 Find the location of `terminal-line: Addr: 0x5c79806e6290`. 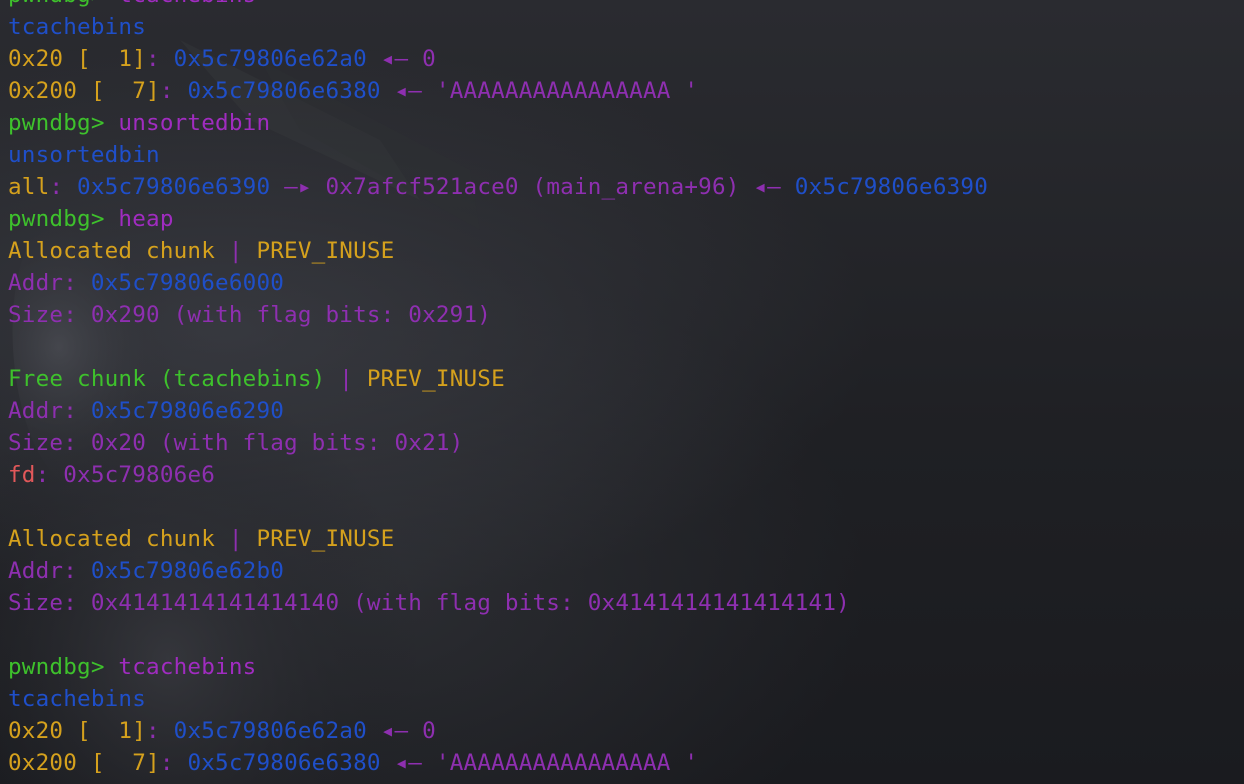

terminal-line: Addr: 0x5c79806e6290 is located at coordinates (498, 411).